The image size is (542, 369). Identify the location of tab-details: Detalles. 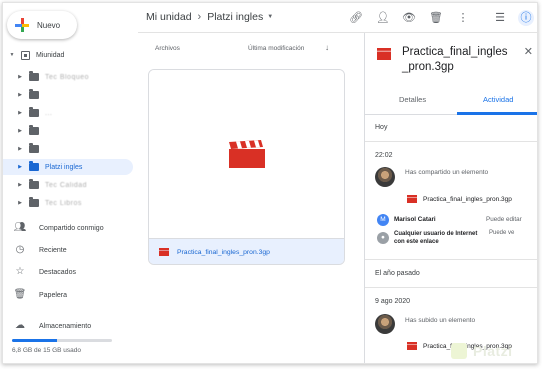
(412, 99).